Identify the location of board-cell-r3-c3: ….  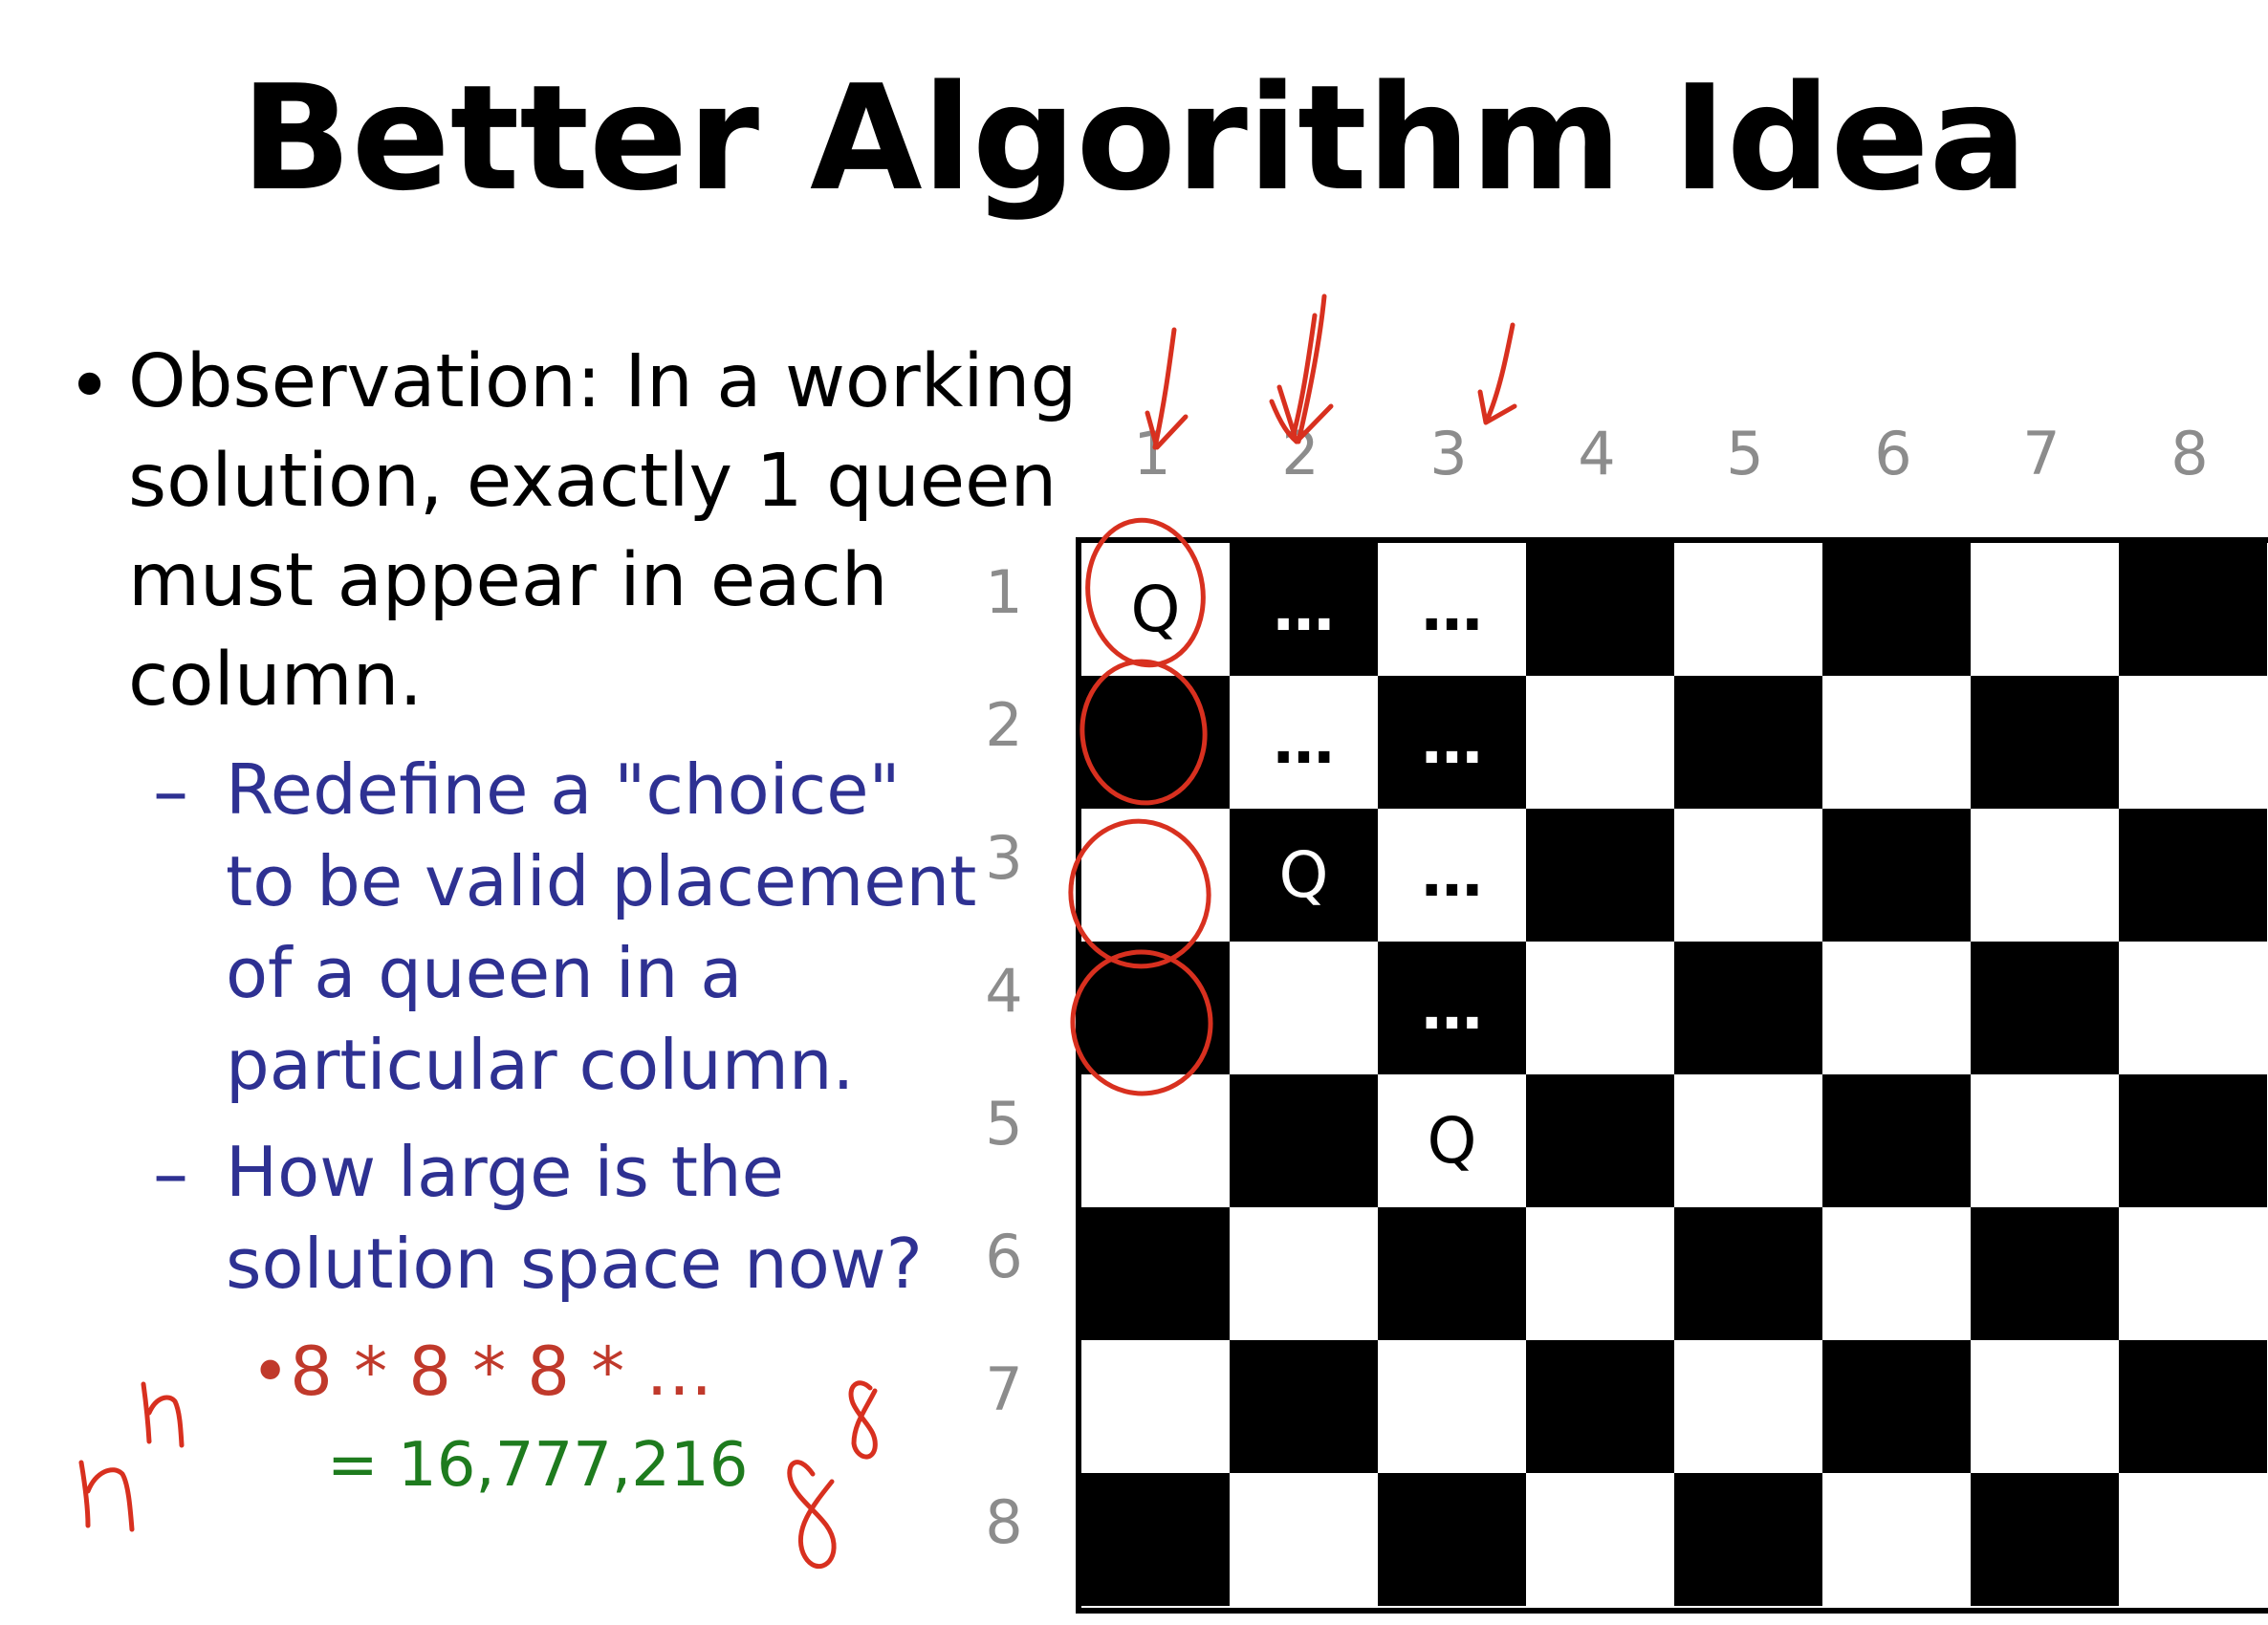
(1452, 876).